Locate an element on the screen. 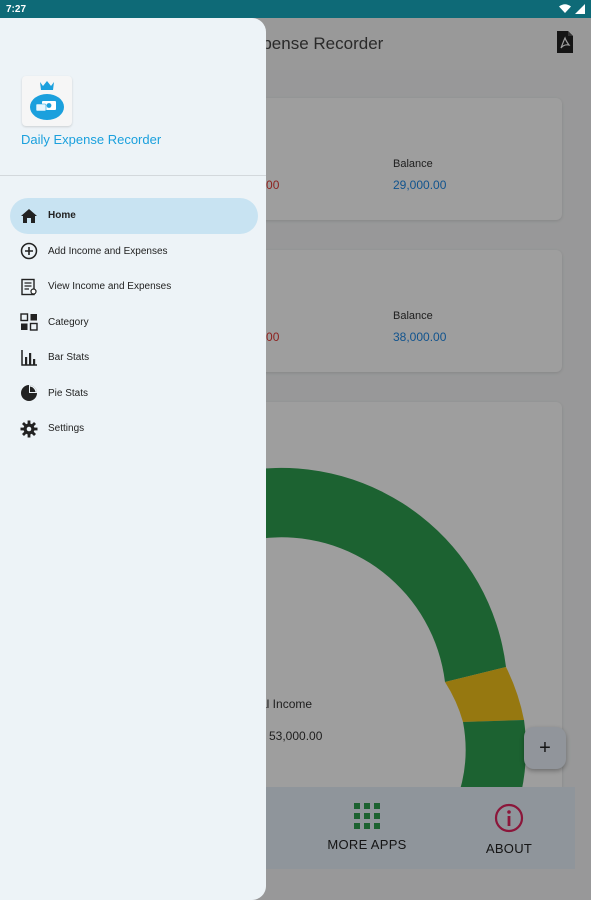 The image size is (591, 900). list-view-icon is located at coordinates (29, 287).